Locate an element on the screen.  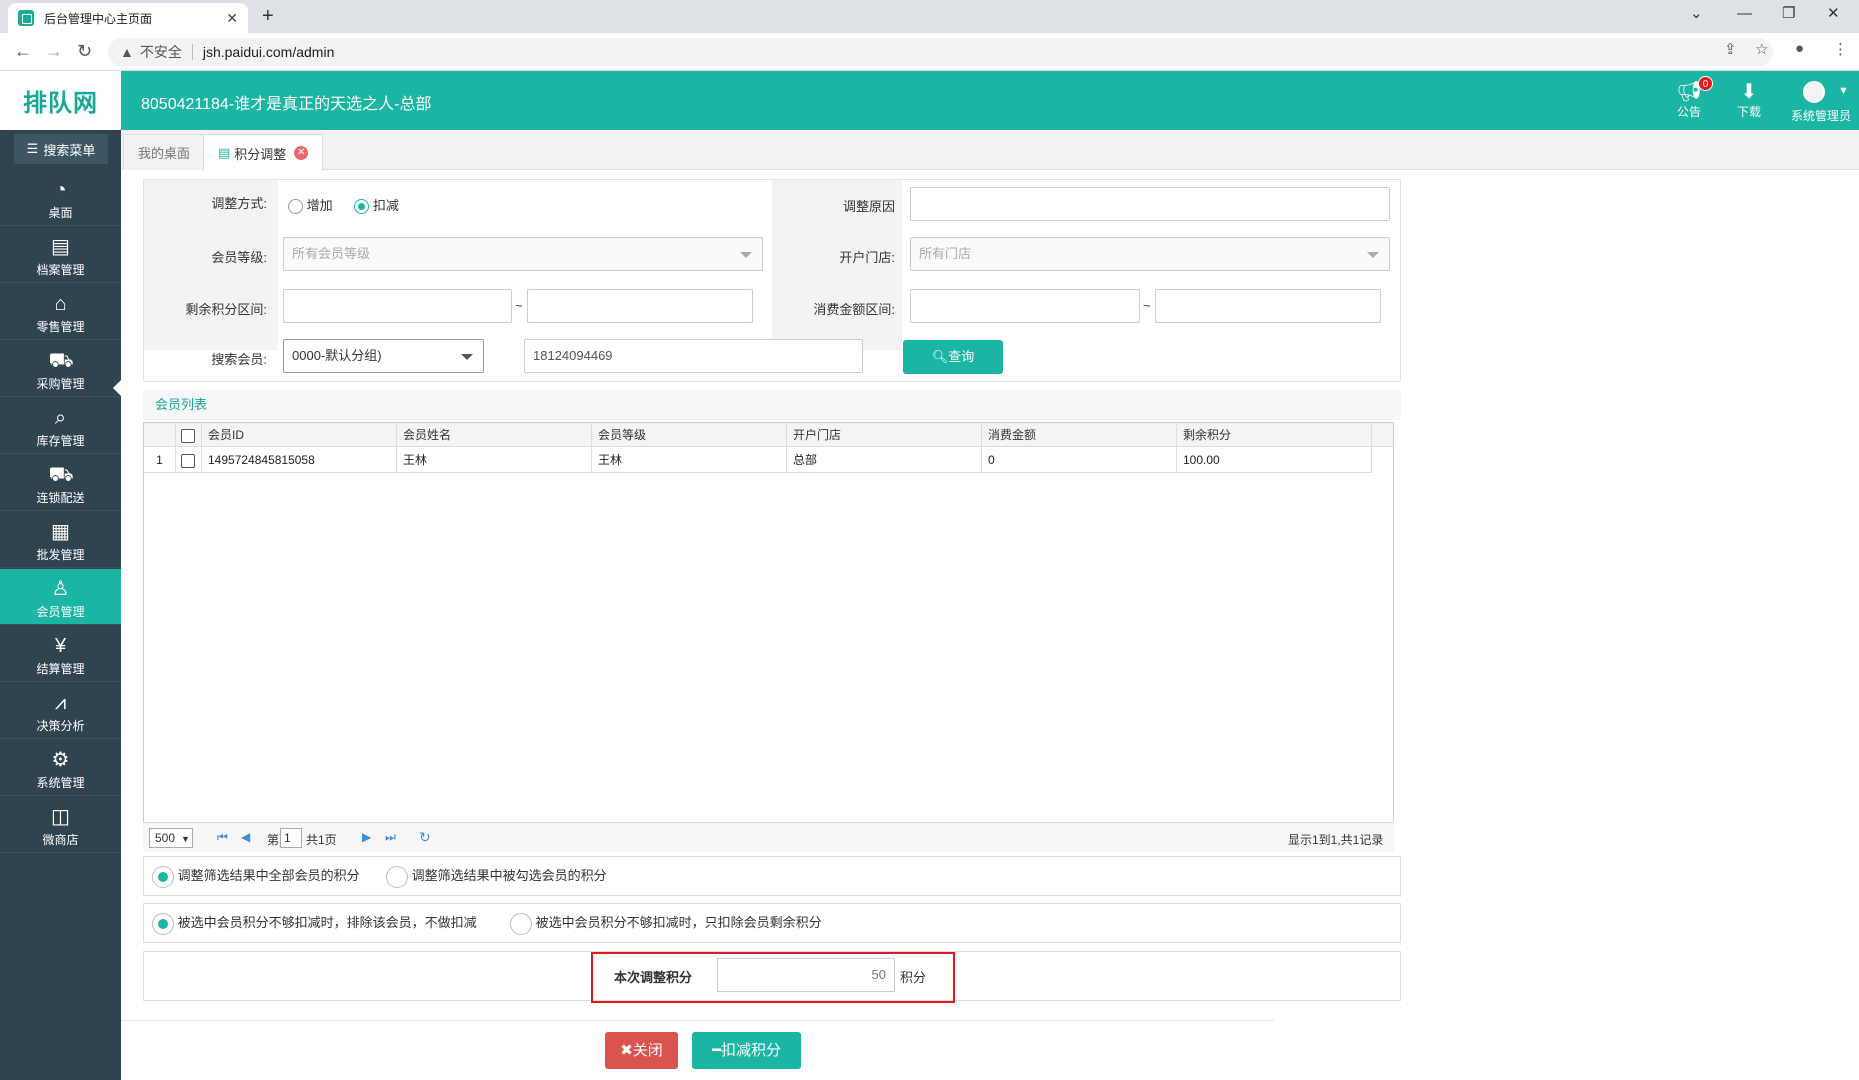
page-number-input: 1 is located at coordinates (291, 838).